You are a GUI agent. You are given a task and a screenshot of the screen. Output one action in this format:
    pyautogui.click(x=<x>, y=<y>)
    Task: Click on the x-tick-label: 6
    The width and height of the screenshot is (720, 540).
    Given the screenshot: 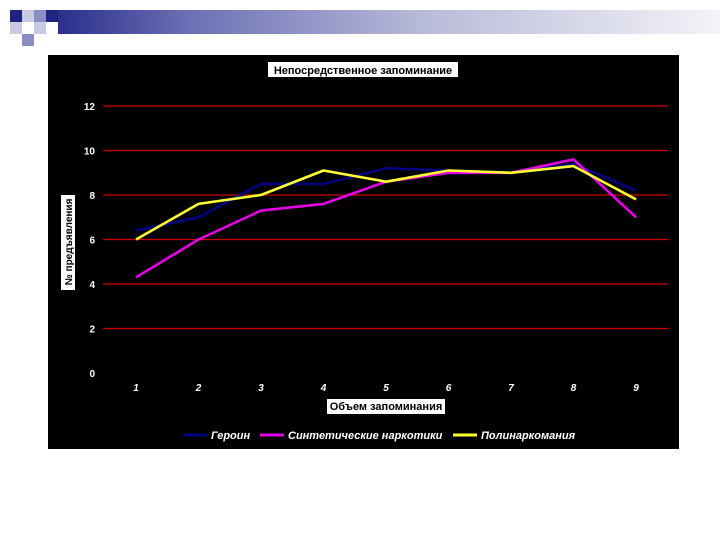 What is the action you would take?
    pyautogui.click(x=449, y=388)
    